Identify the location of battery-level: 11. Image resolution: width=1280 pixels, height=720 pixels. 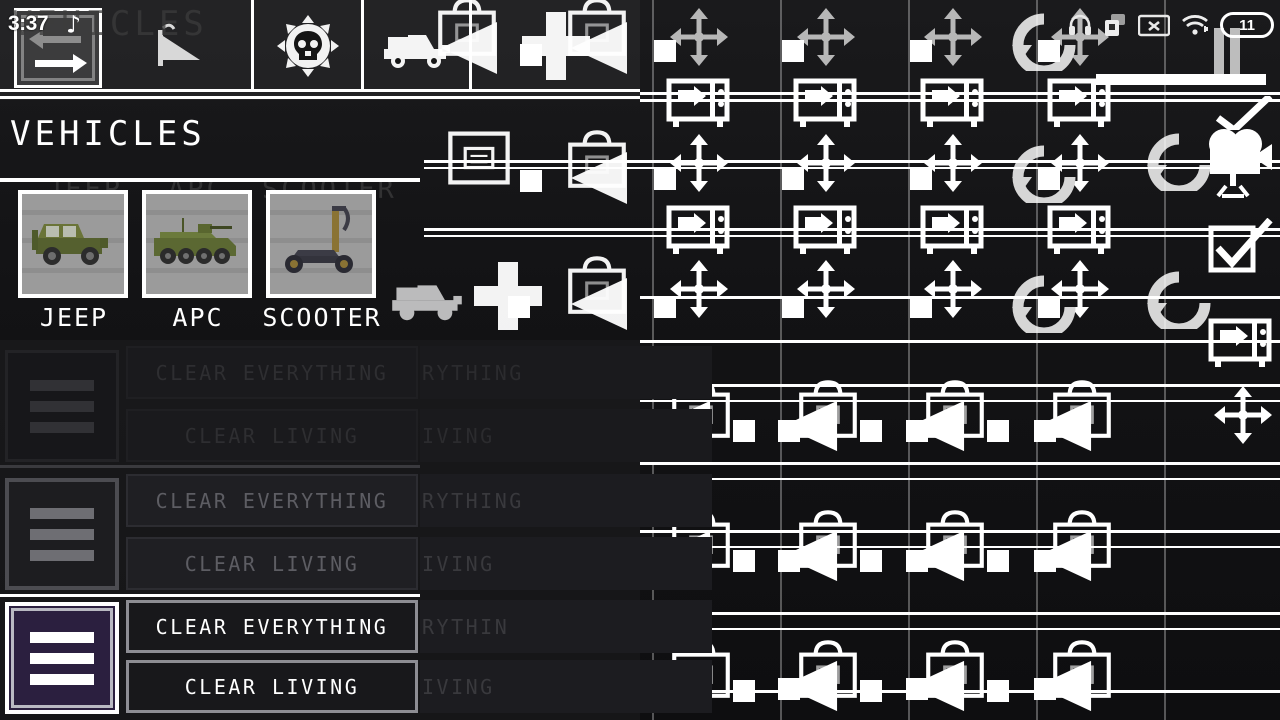
(1247, 25).